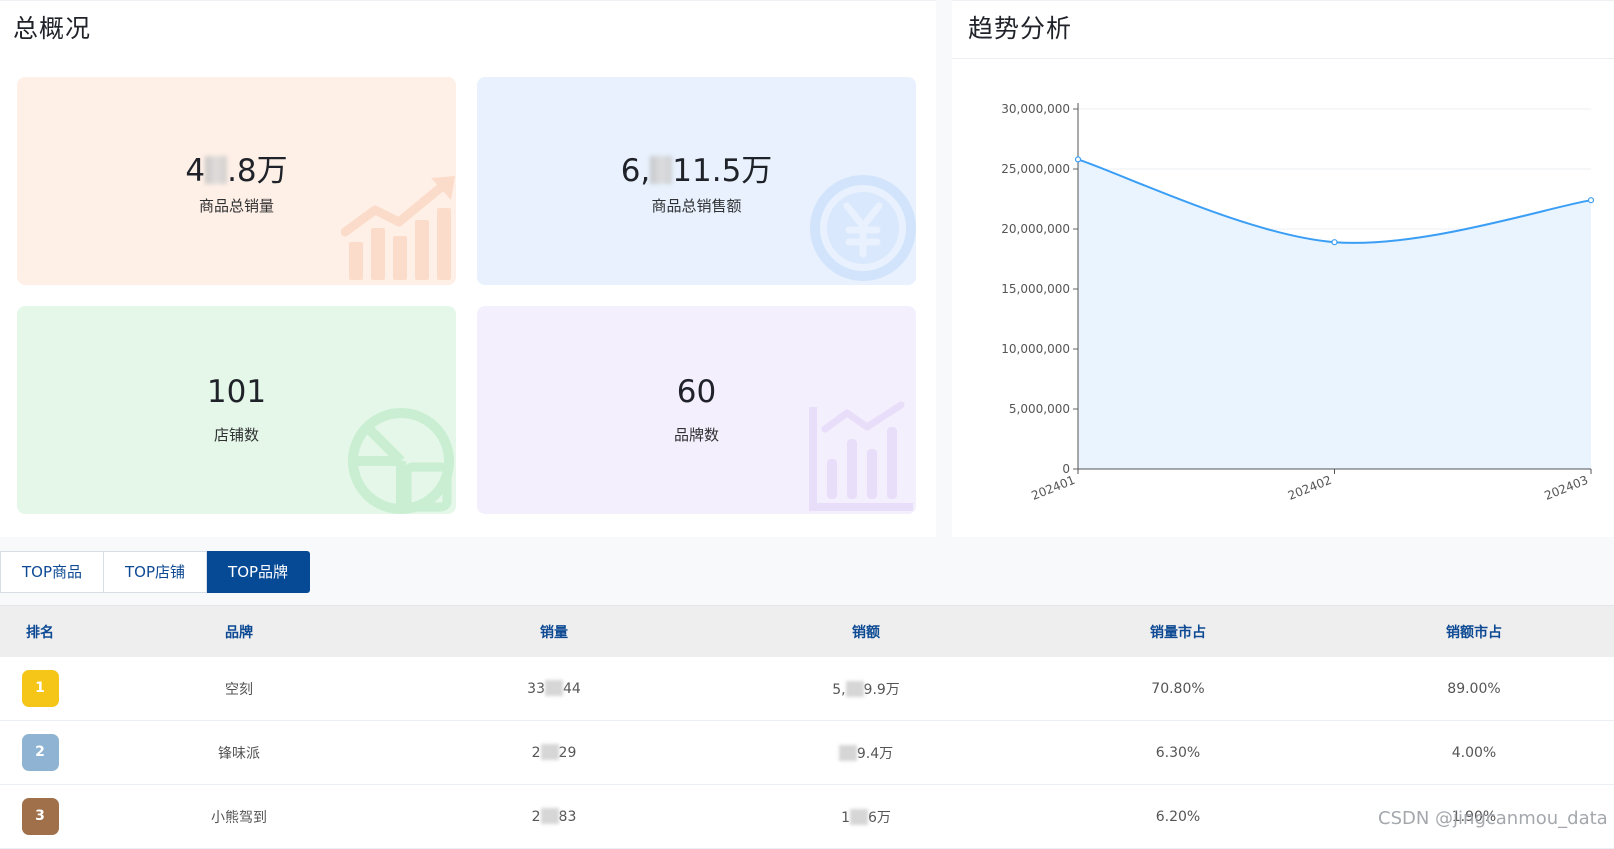  Describe the element at coordinates (1334, 314) in the screenshot. I see `series-area` at that location.